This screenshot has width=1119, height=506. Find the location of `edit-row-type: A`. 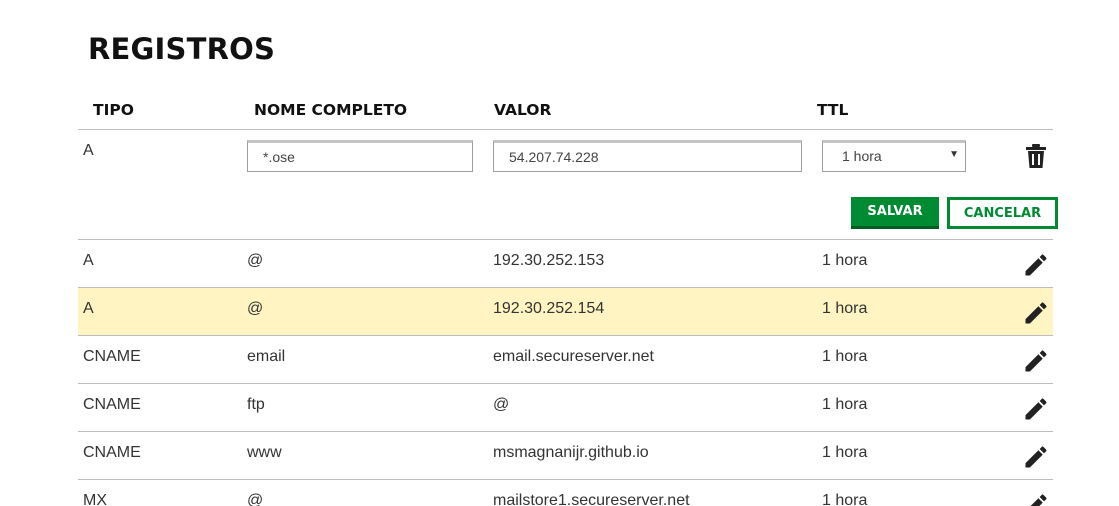

edit-row-type: A is located at coordinates (88, 150).